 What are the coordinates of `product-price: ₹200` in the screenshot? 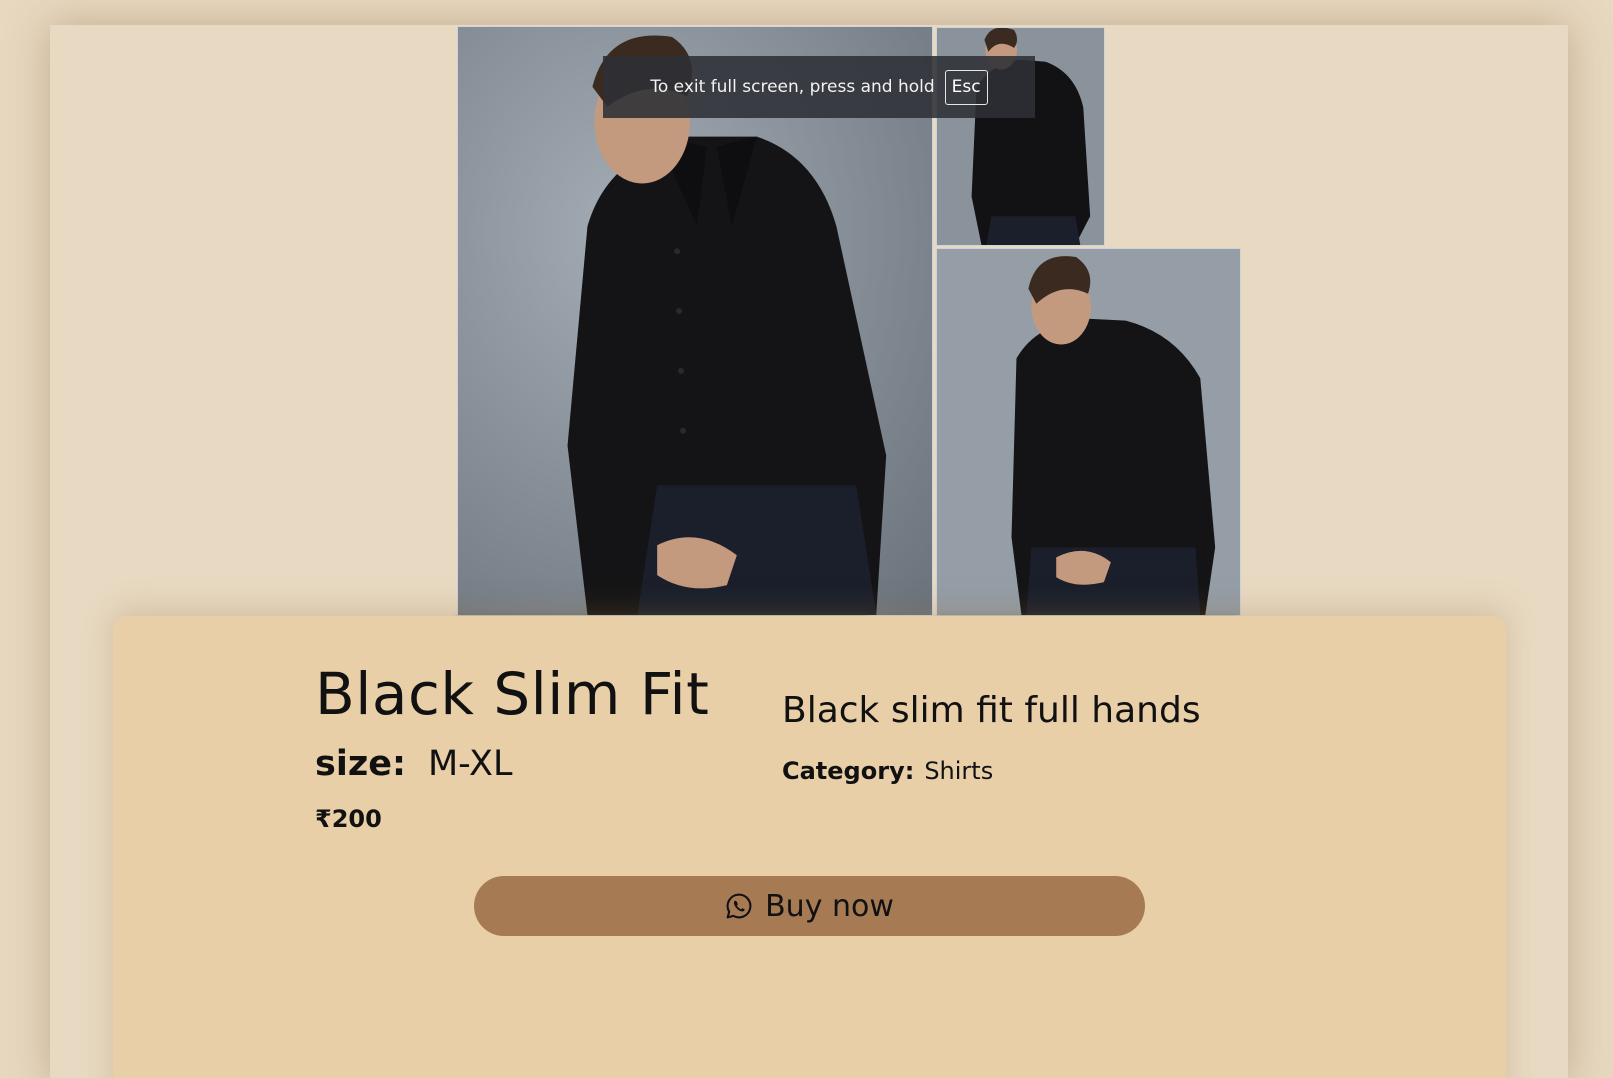 It's located at (348, 819).